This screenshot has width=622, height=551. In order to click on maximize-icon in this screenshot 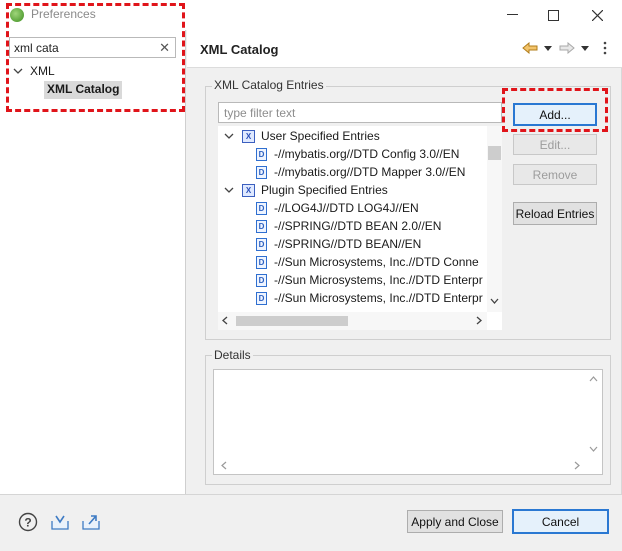, I will do `click(553, 15)`.